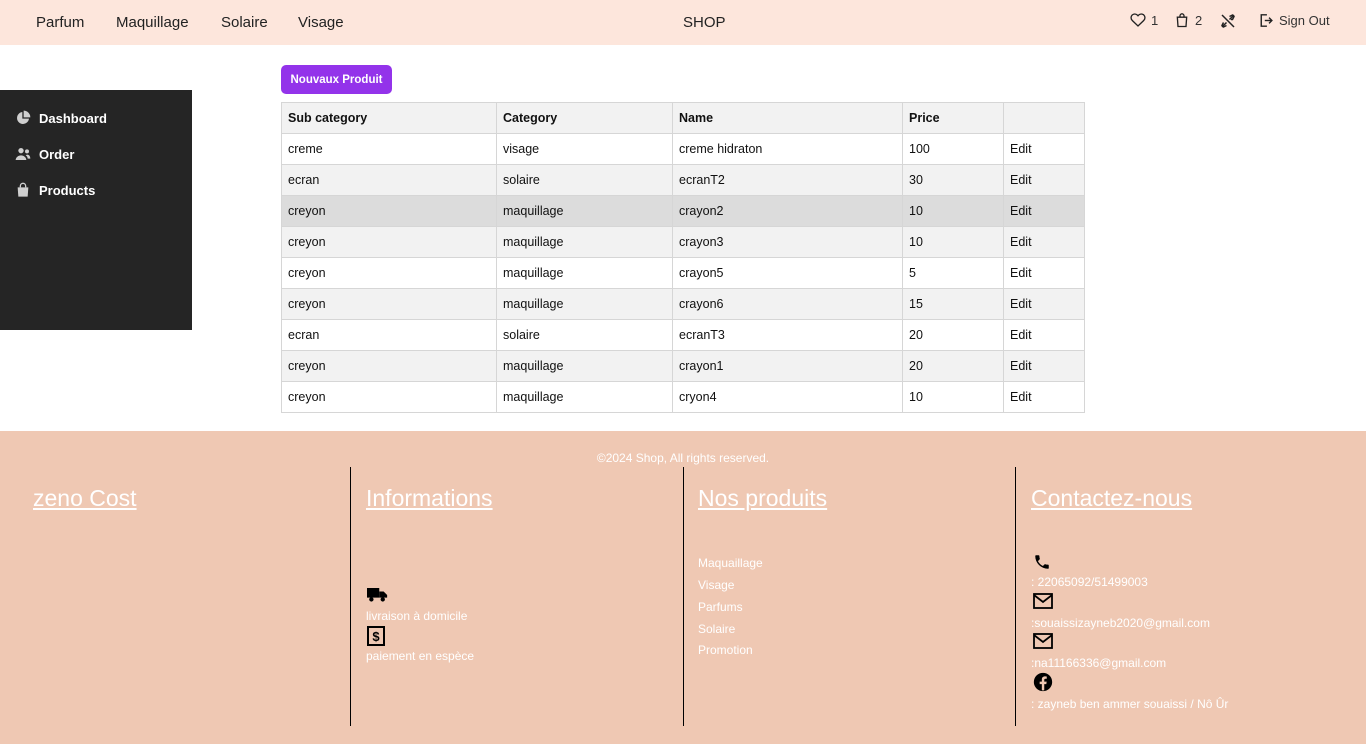  What do you see at coordinates (1111, 498) in the screenshot?
I see `footer-contact-heading: Contactez-nous` at bounding box center [1111, 498].